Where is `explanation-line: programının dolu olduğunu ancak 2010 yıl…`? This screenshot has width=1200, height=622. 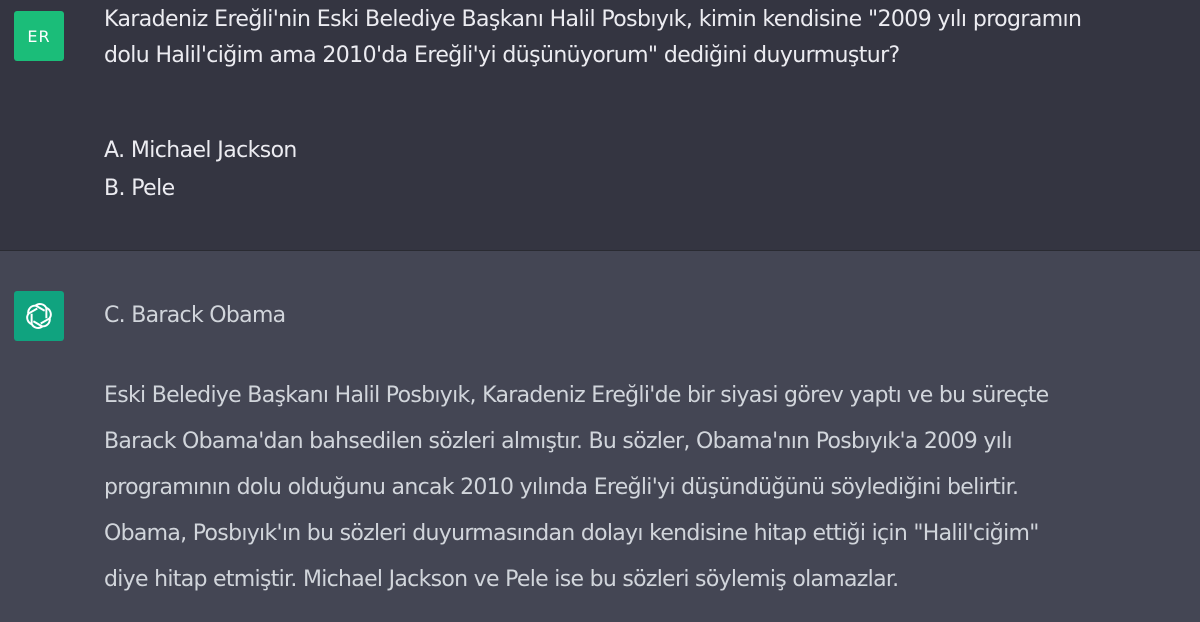 explanation-line: programının dolu olduğunu ancak 2010 yıl… is located at coordinates (561, 487).